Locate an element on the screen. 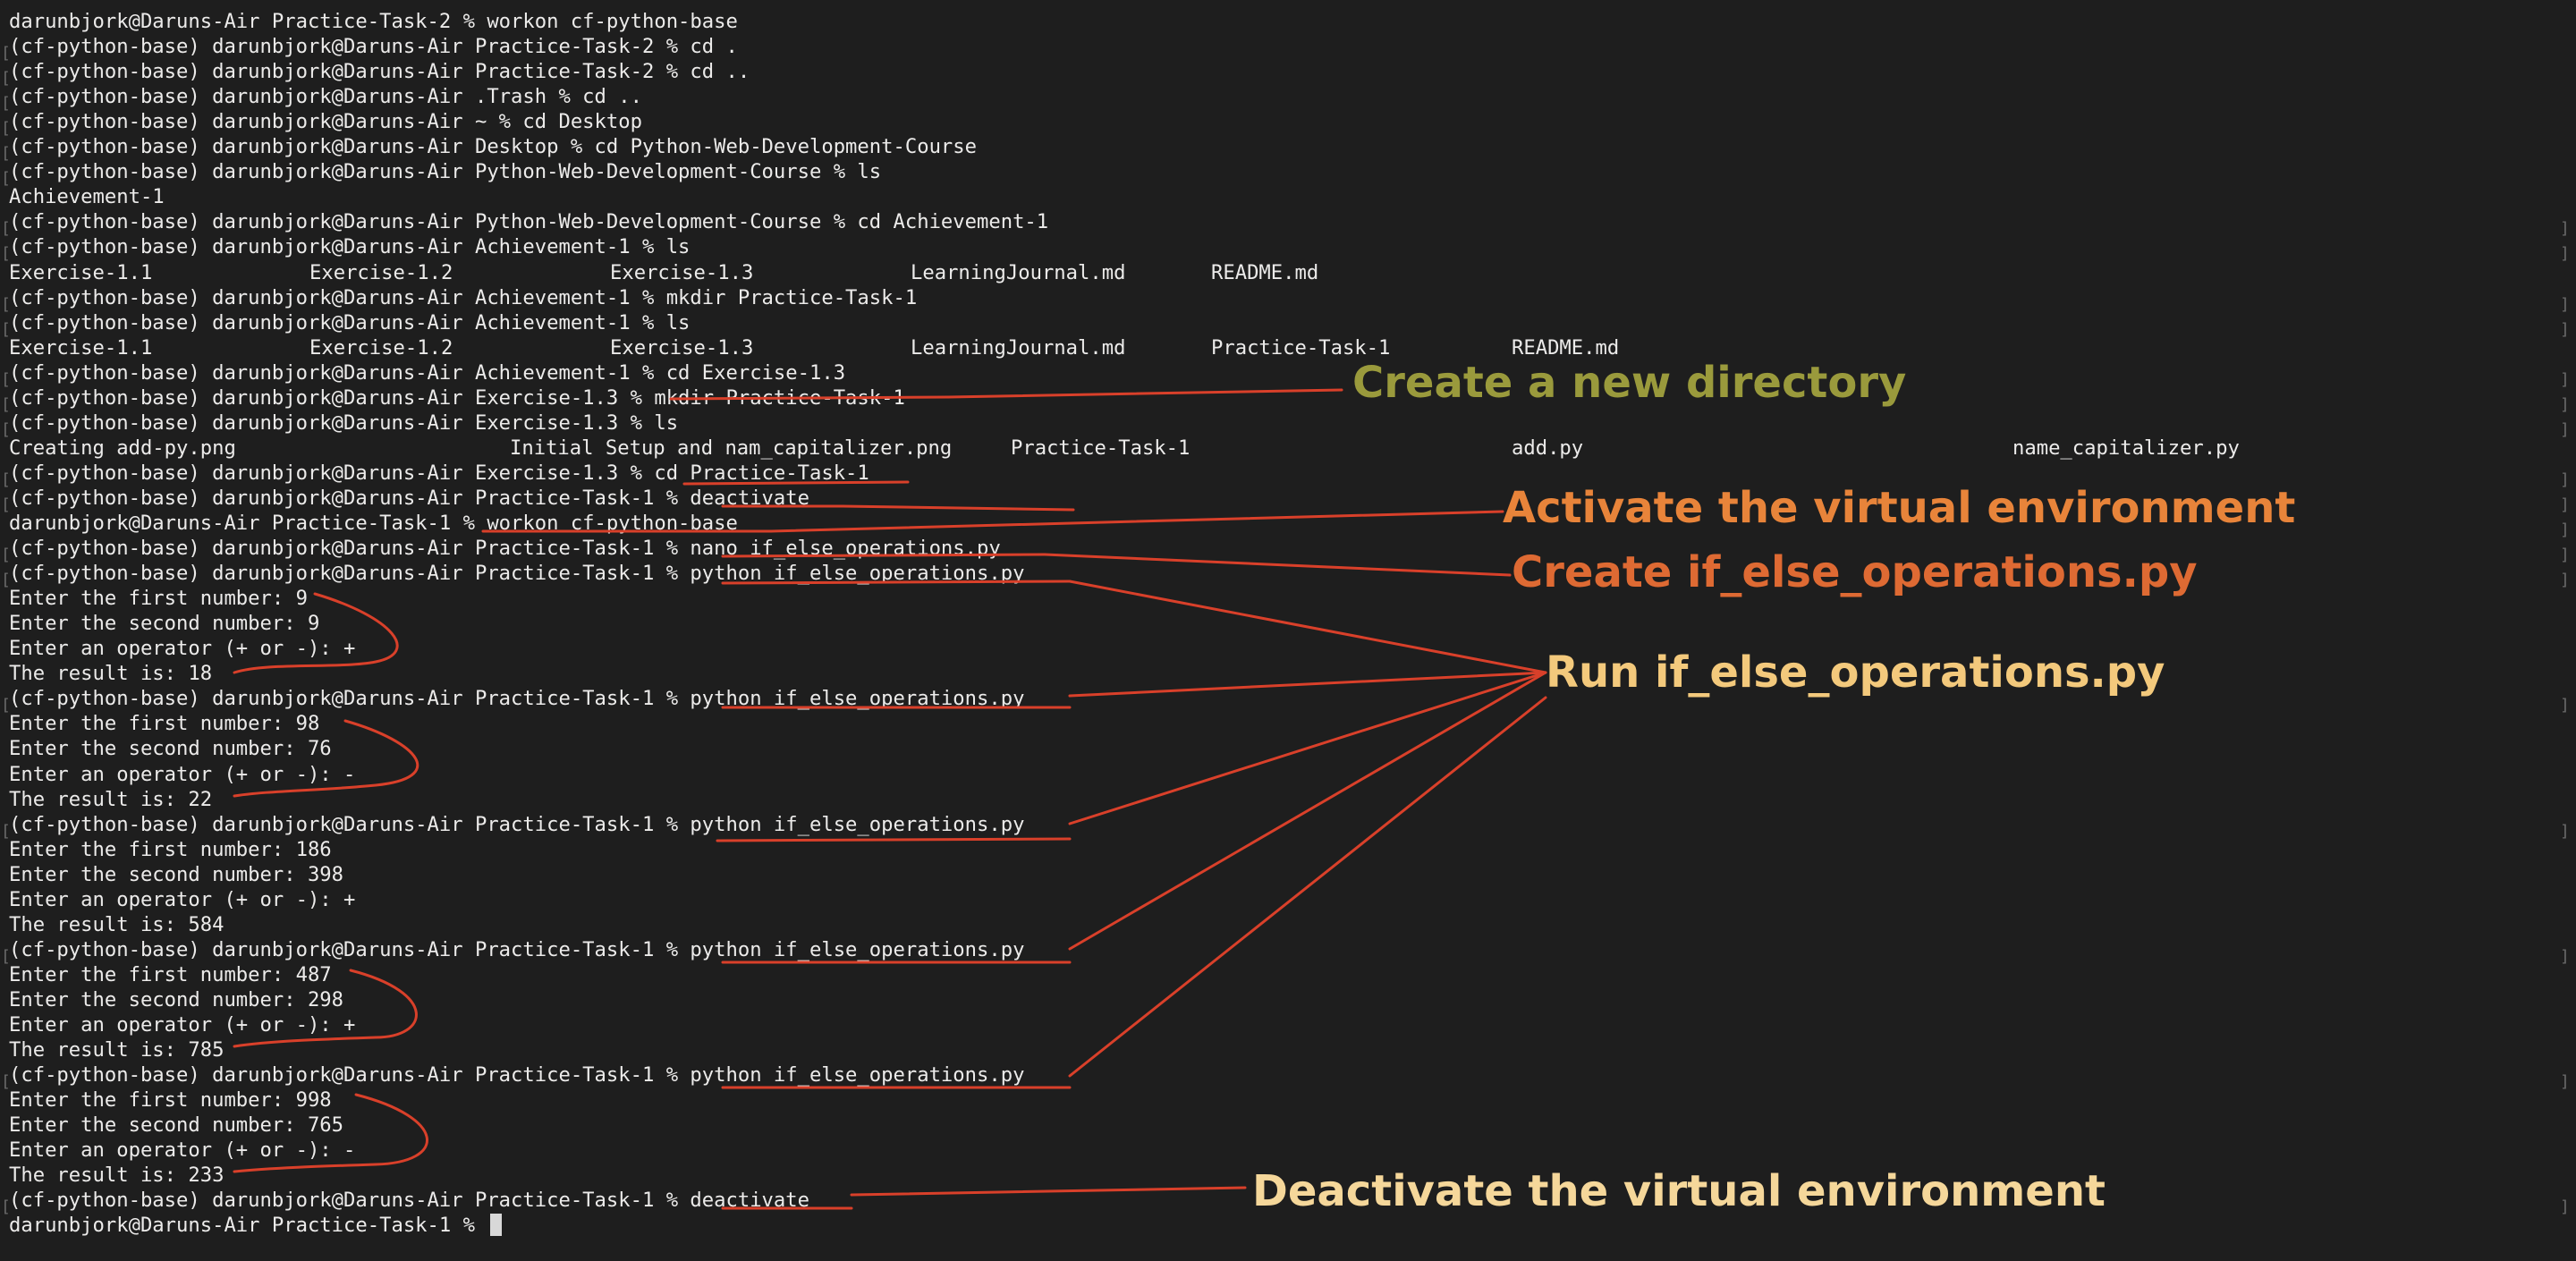 The width and height of the screenshot is (2576, 1261). ls-entry: Creating add-py.png is located at coordinates (122, 448).